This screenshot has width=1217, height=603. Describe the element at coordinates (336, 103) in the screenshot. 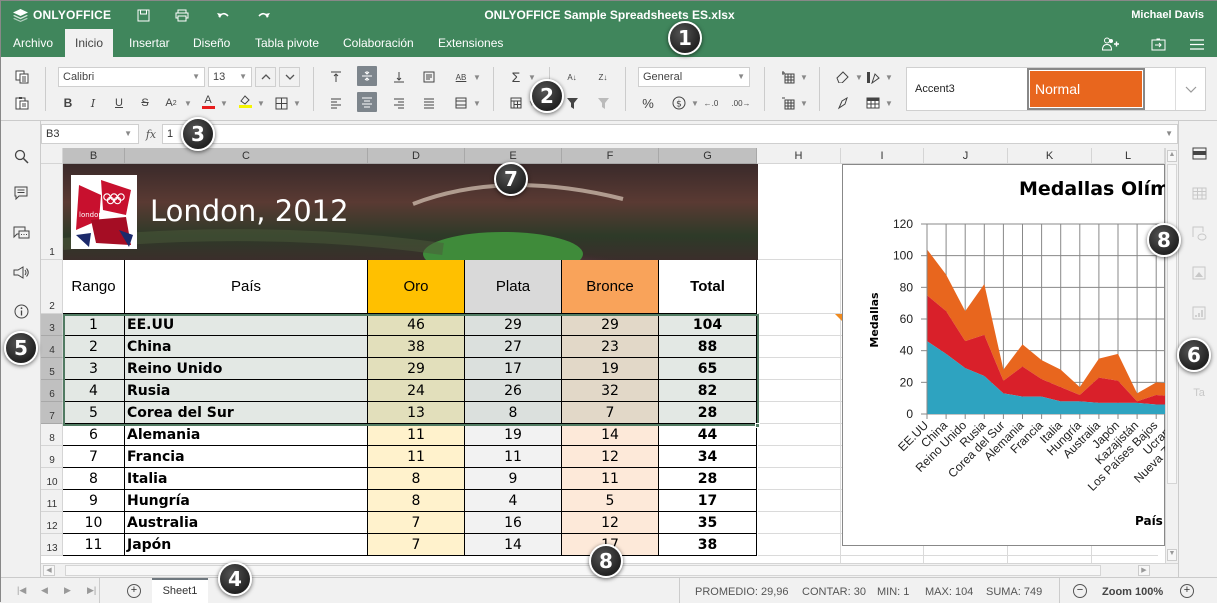

I see `align-left-icon` at that location.